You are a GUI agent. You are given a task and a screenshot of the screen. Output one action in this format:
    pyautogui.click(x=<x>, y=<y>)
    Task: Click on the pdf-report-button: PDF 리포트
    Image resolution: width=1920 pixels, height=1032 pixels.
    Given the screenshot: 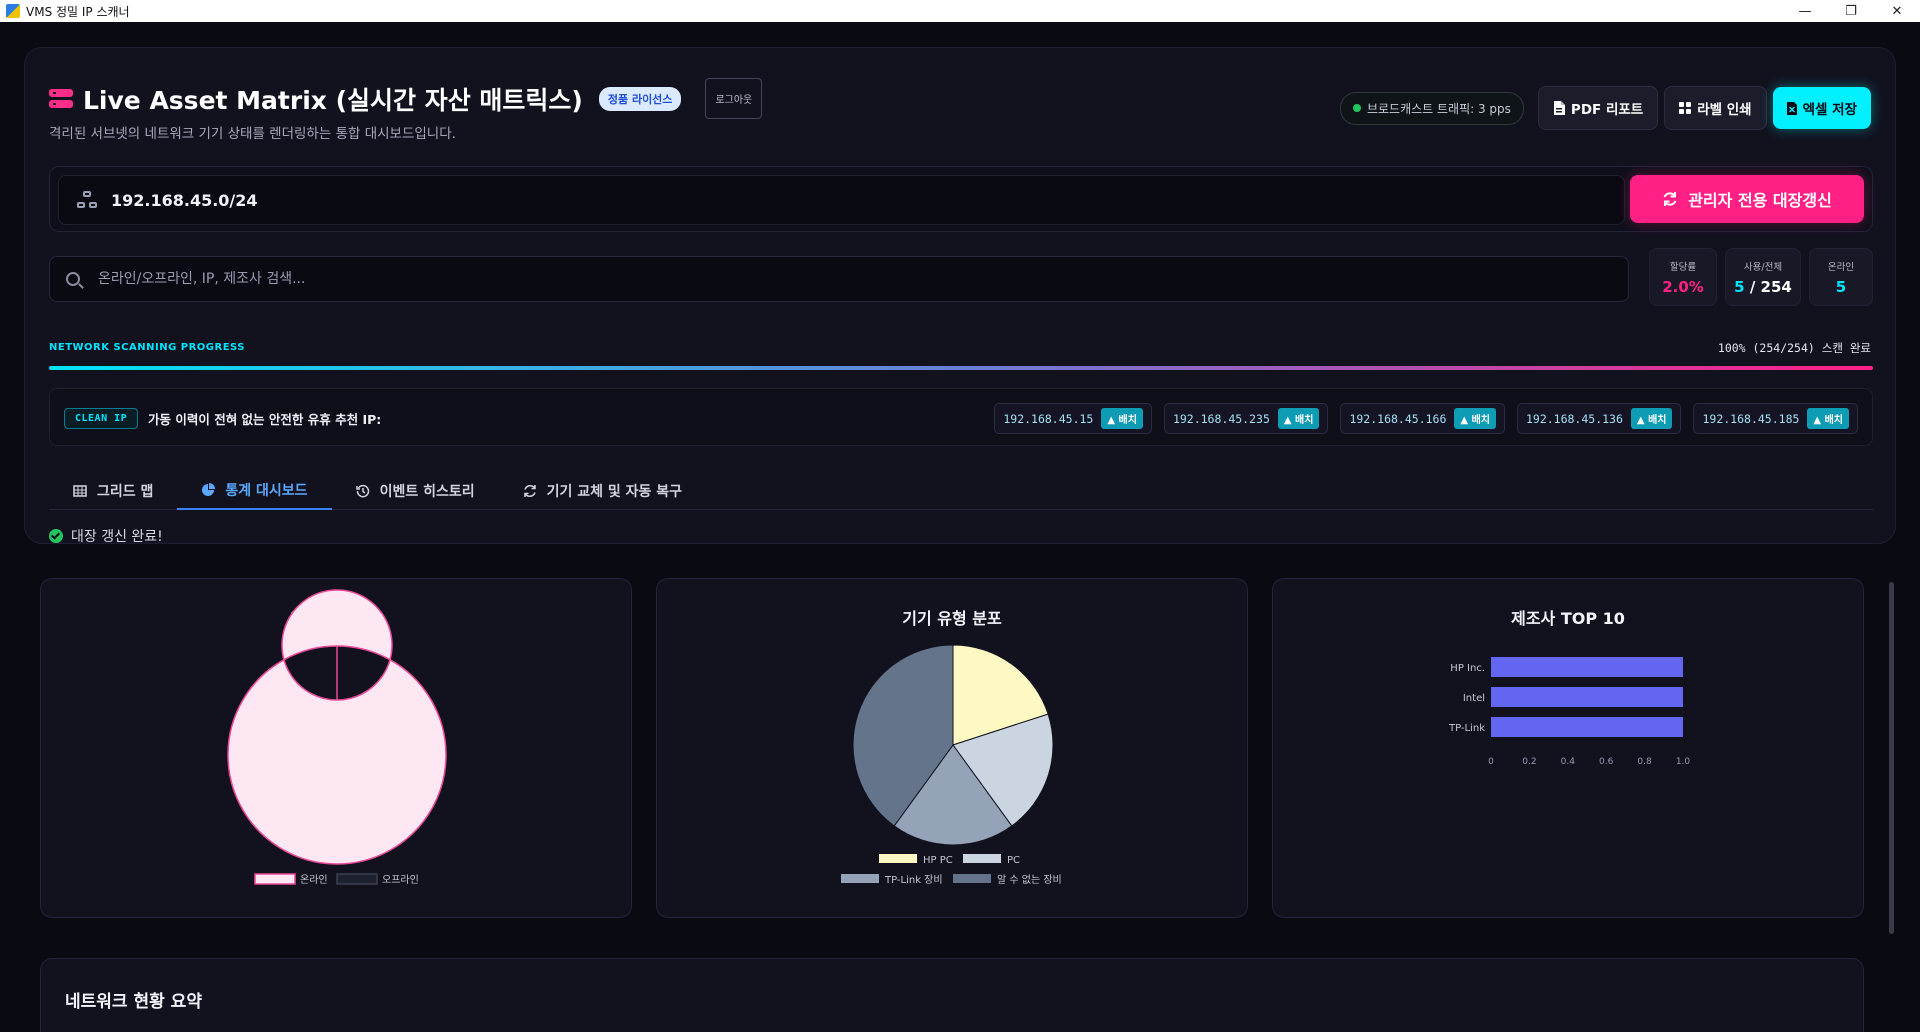 What is the action you would take?
    pyautogui.click(x=1598, y=108)
    